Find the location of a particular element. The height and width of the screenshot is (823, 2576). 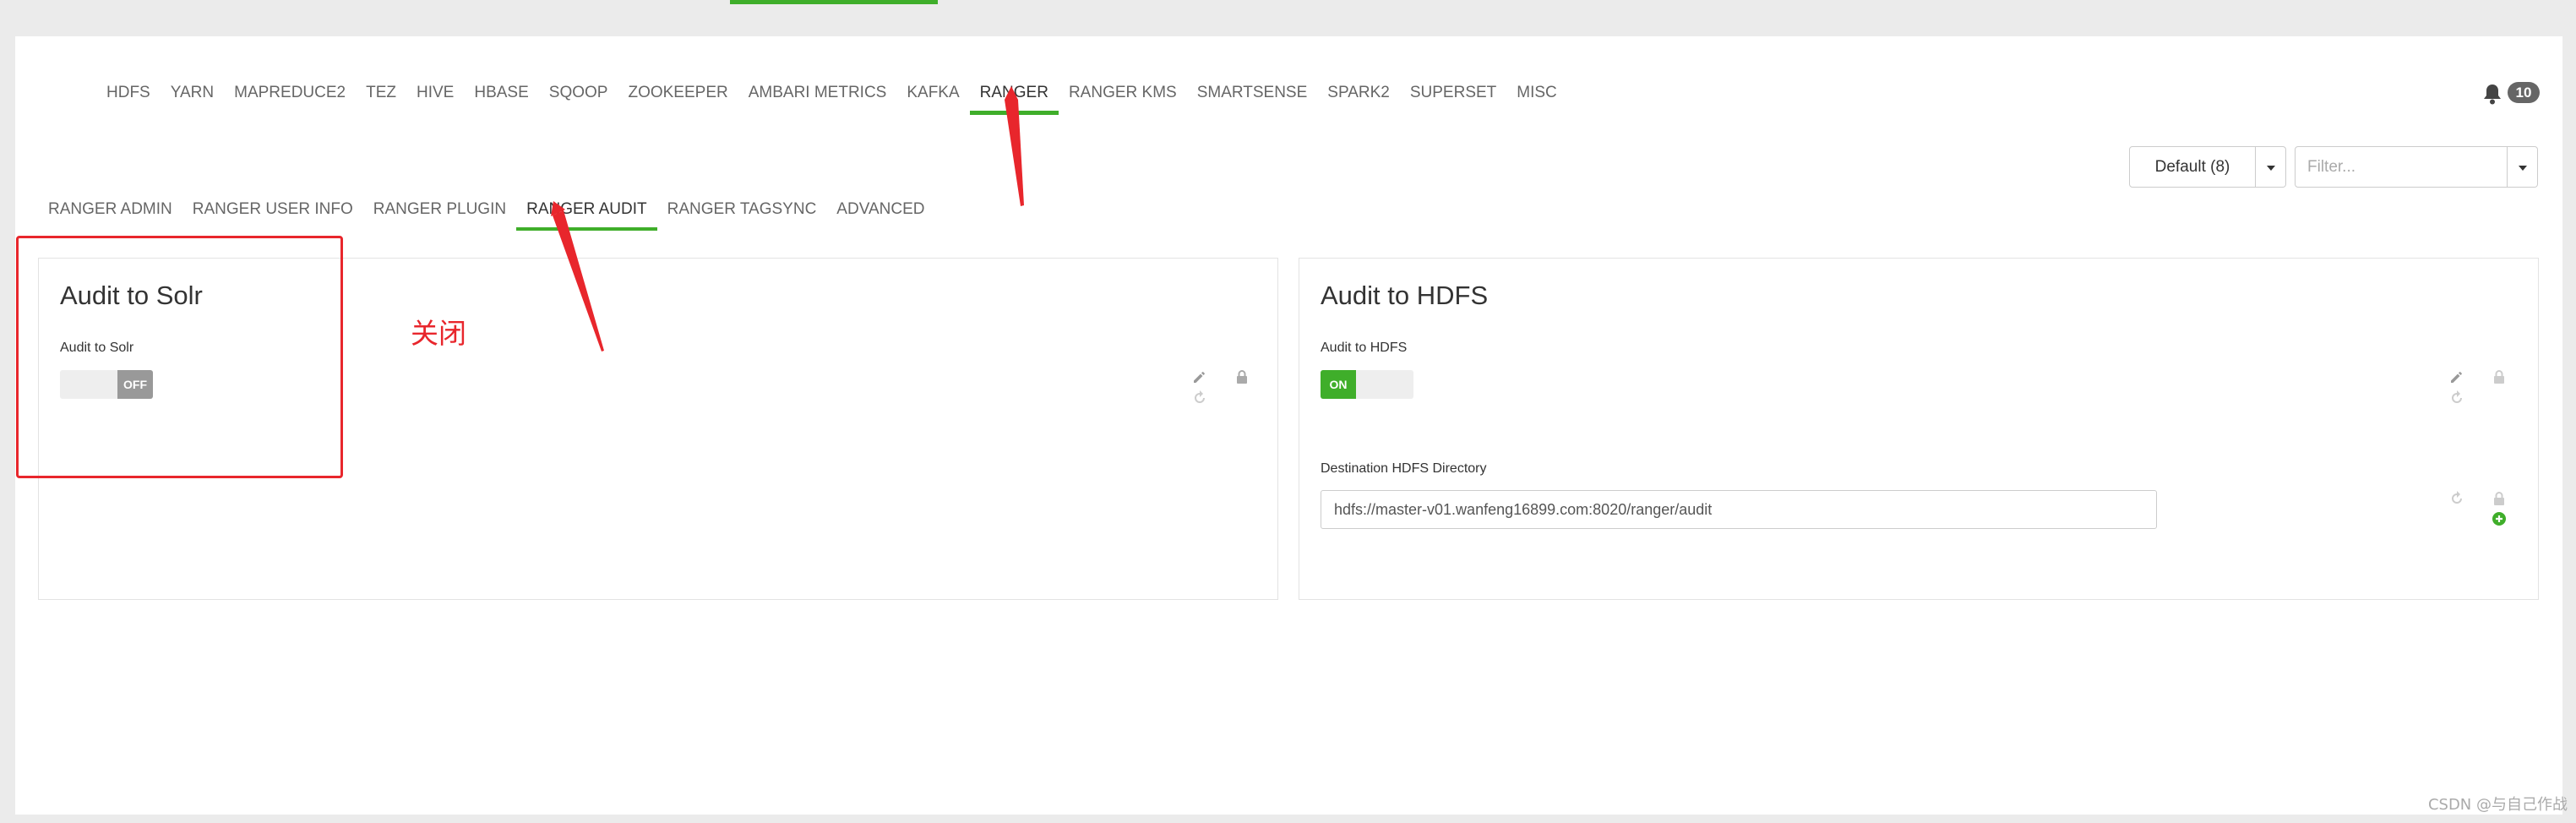

config-group-selector: Default (8) is located at coordinates (2207, 167).